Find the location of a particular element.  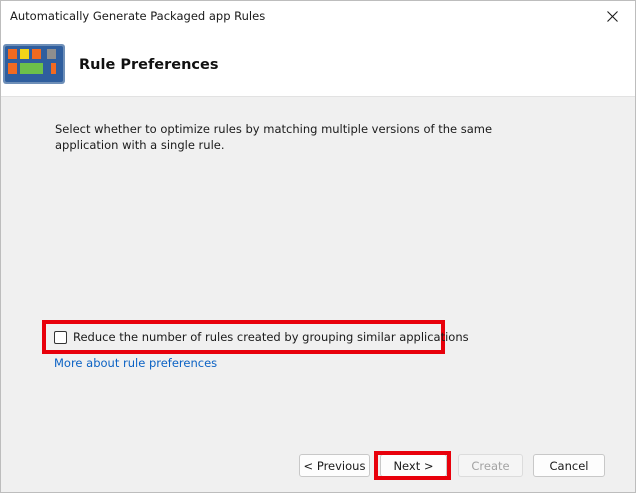

close-button is located at coordinates (612, 16).